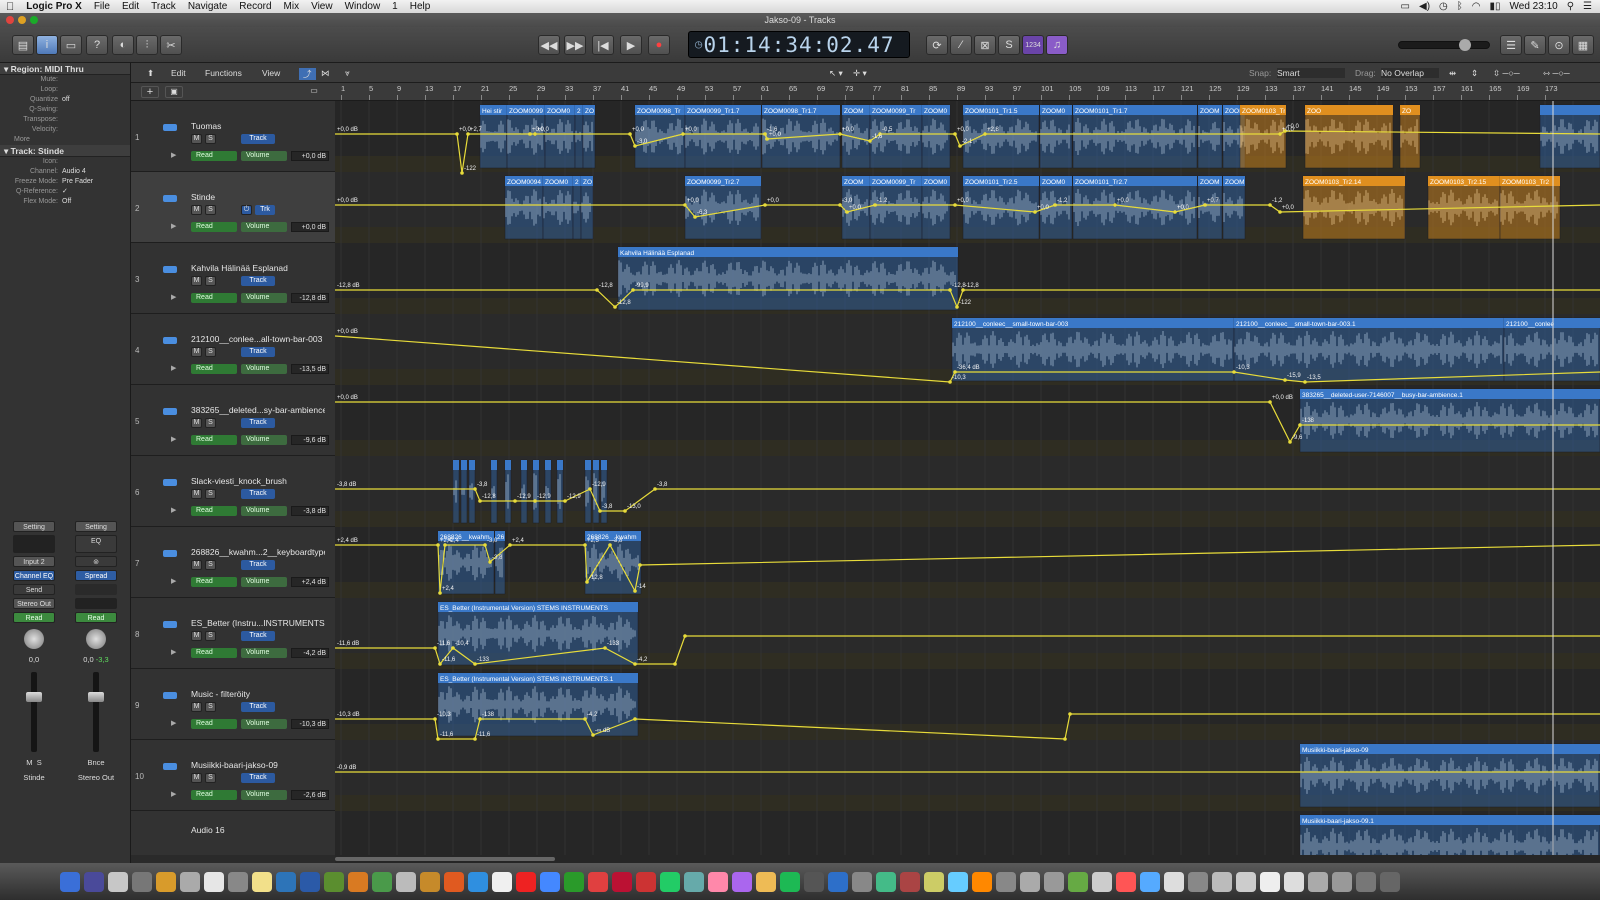 Image resolution: width=1600 pixels, height=900 pixels. What do you see at coordinates (310, 227) in the screenshot?
I see `automation-value: +0,0 dB` at bounding box center [310, 227].